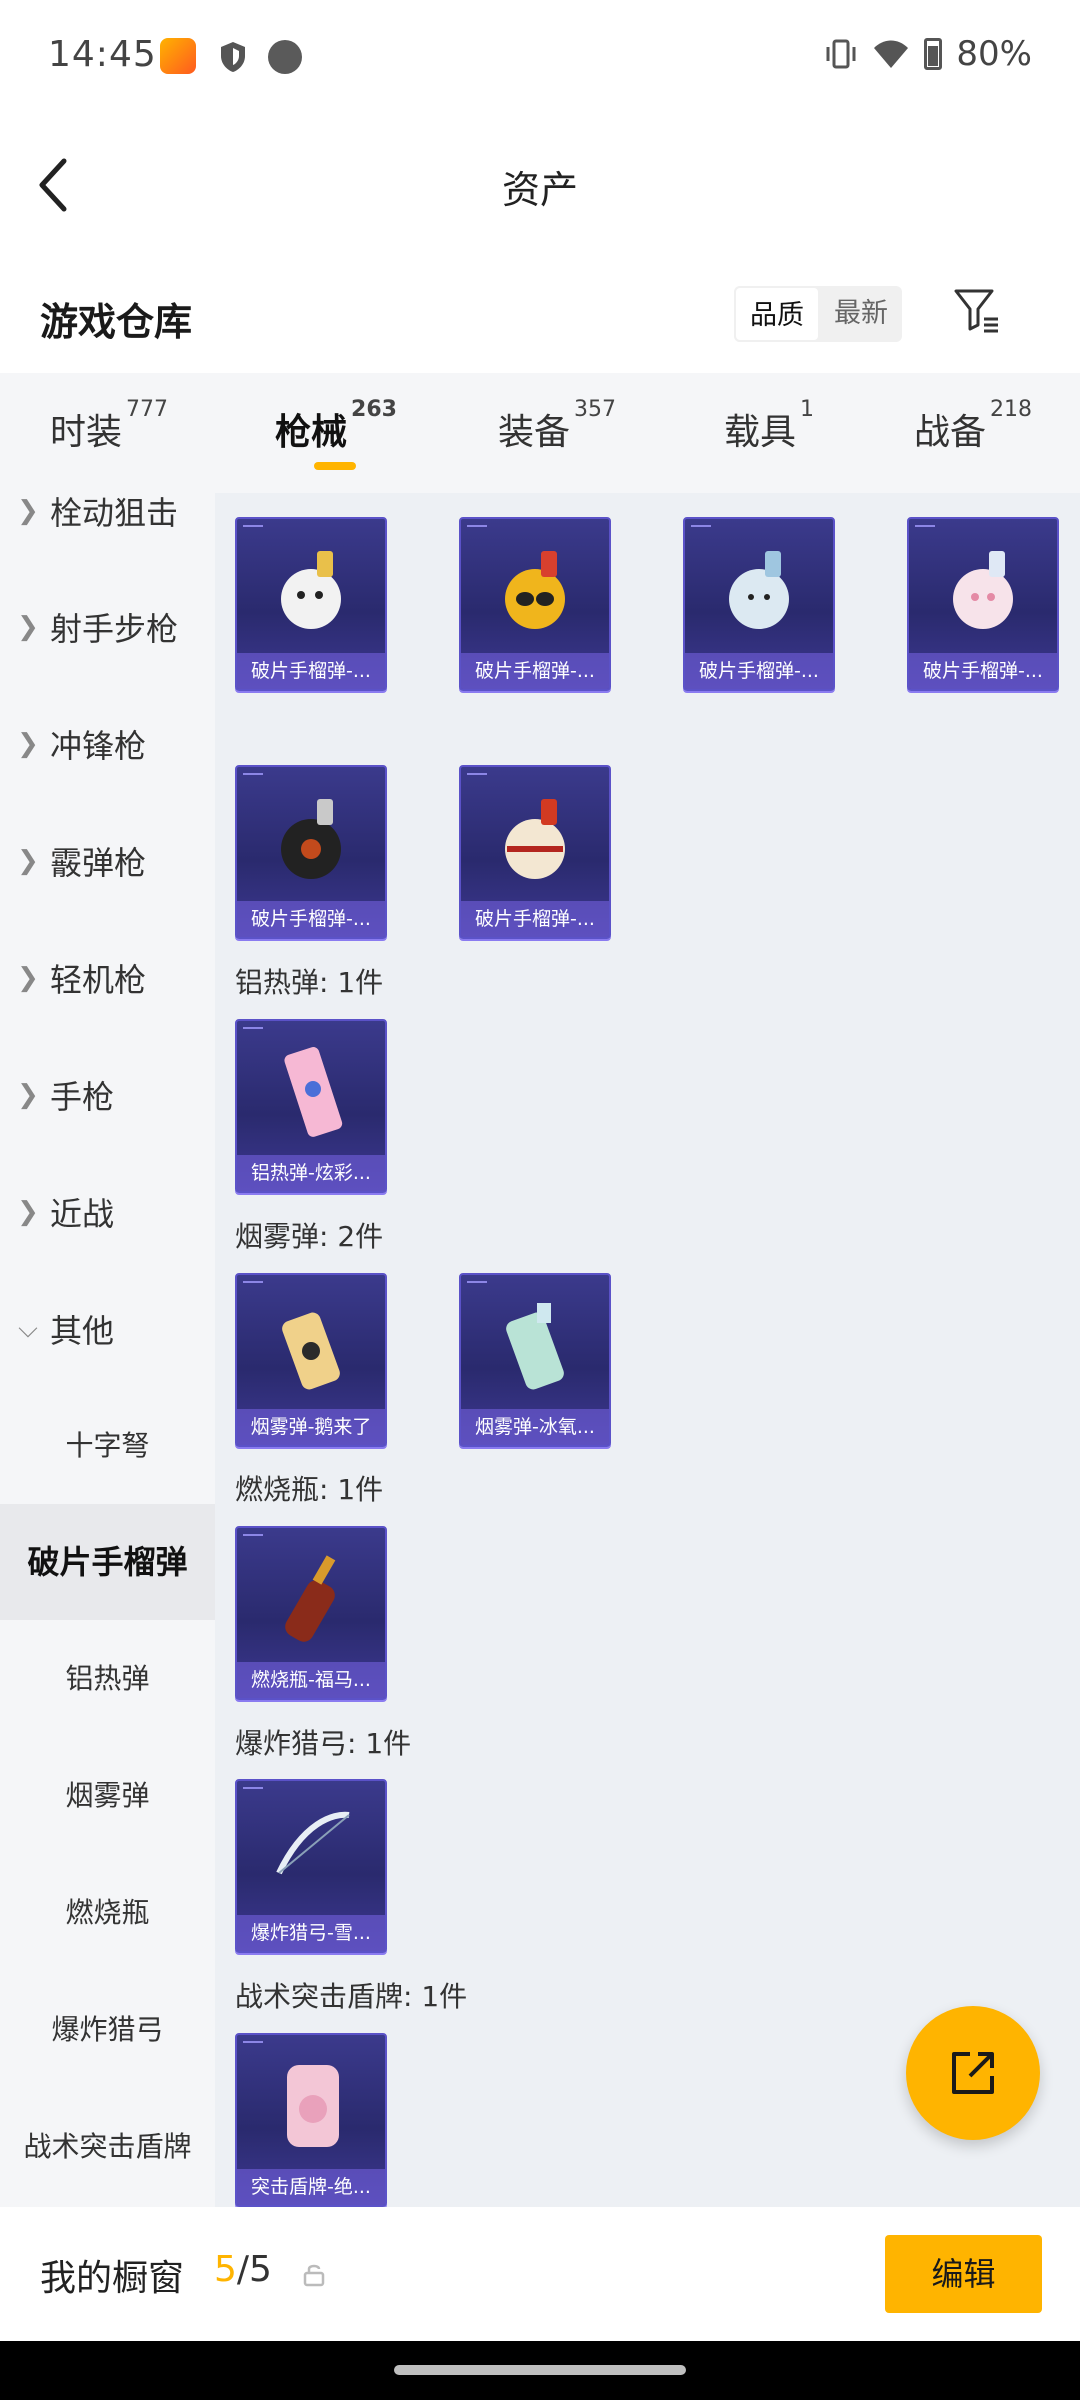  I want to click on sort-toggle: 品质 最新, so click(818, 314).